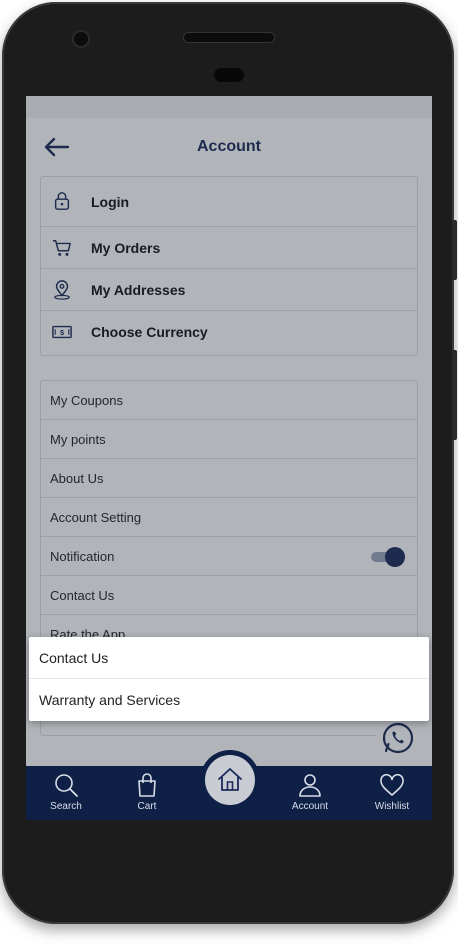 This screenshot has width=458, height=944. I want to click on home-button, so click(230, 780).